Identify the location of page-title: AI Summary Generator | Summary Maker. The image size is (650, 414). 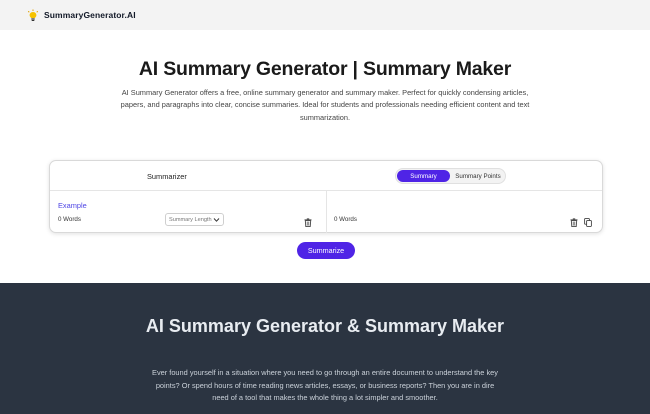
(325, 69).